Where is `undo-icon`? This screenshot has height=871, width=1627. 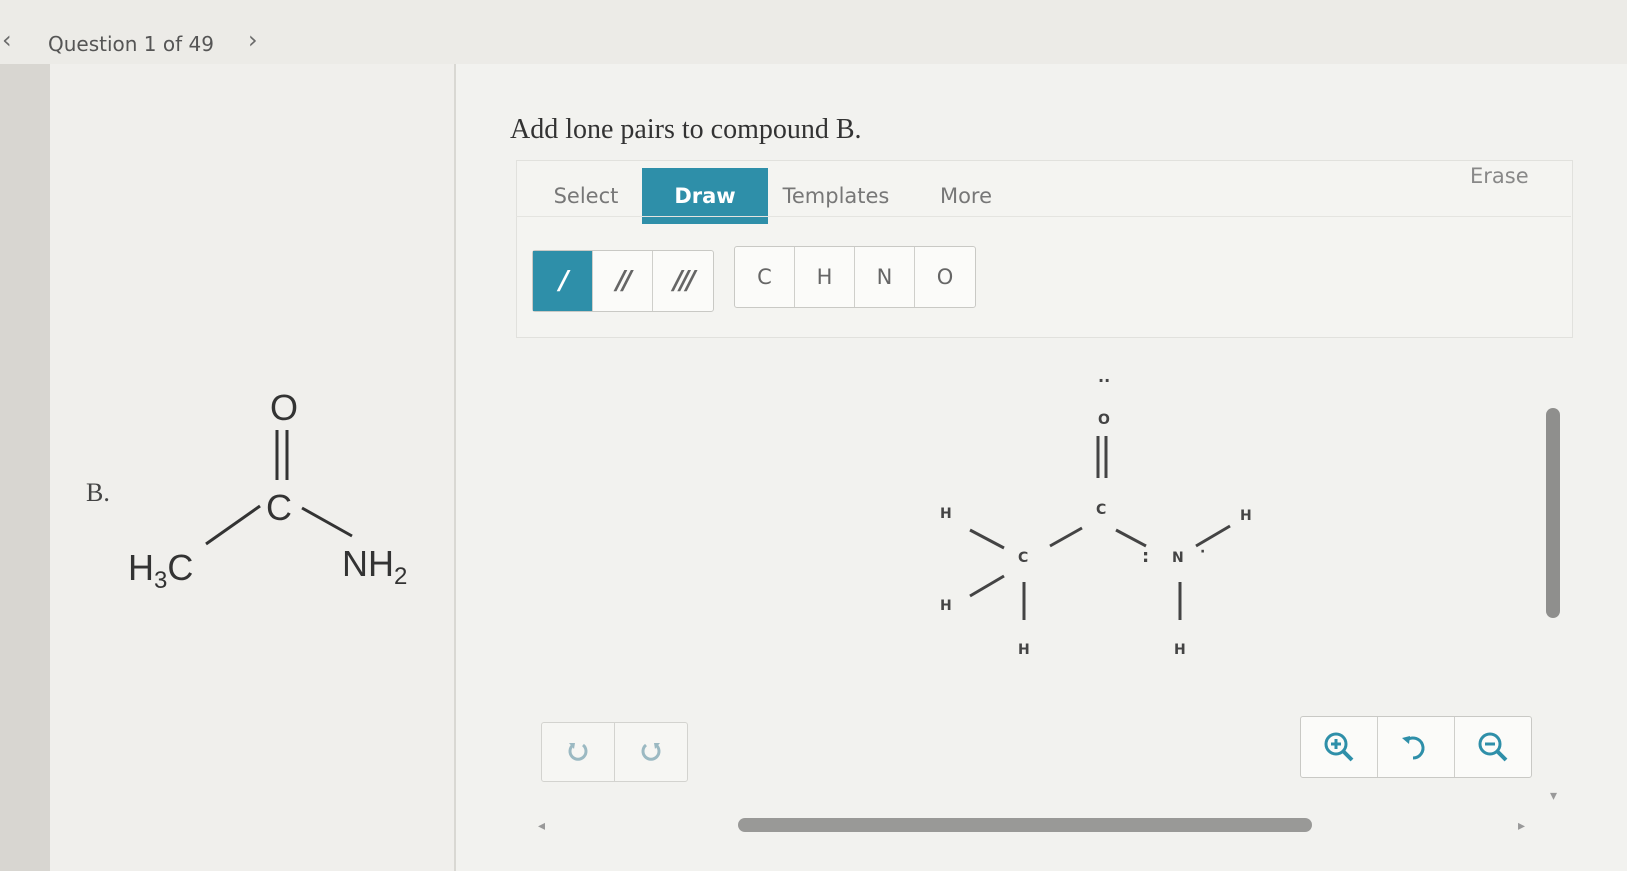
undo-icon is located at coordinates (578, 752).